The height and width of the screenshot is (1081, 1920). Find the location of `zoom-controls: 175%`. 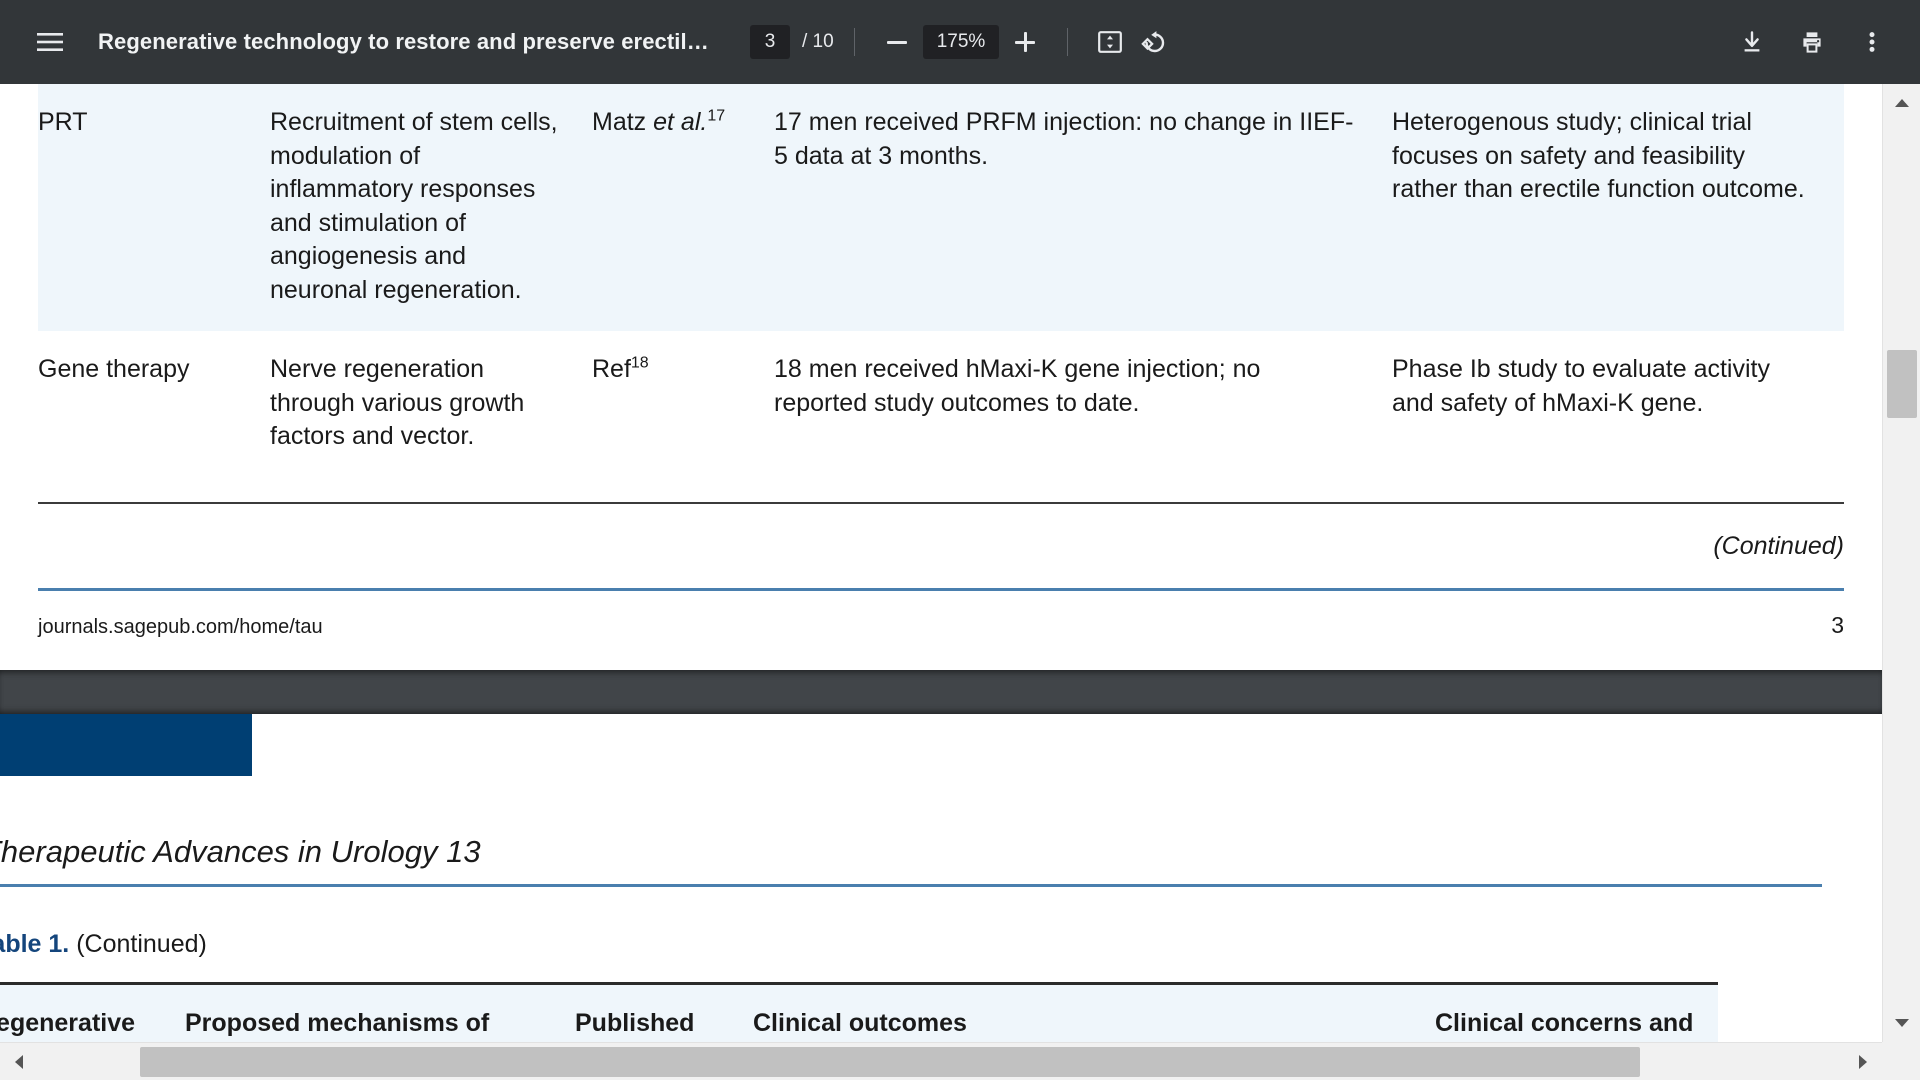

zoom-controls: 175% is located at coordinates (961, 42).